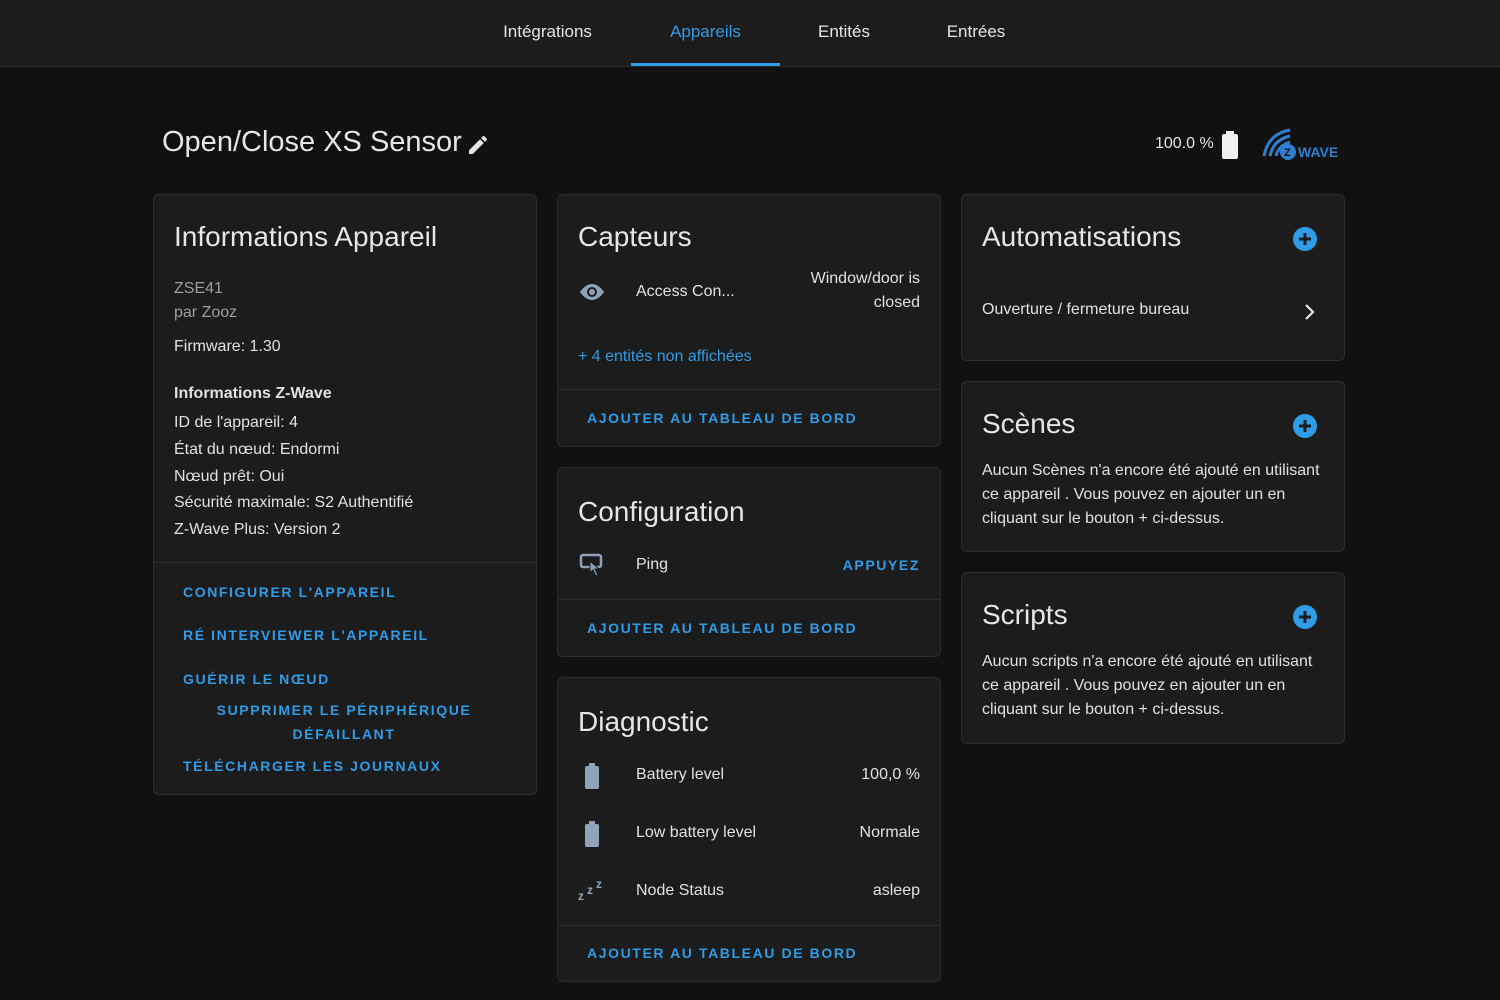 This screenshot has width=1500, height=1000. Describe the element at coordinates (665, 357) in the screenshot. I see `hidden-entities-link: + 4 entités non affichées` at that location.